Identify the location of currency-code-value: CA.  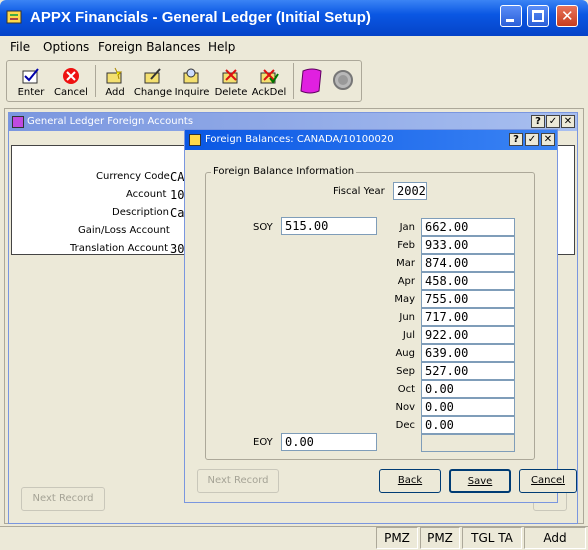
(177, 177).